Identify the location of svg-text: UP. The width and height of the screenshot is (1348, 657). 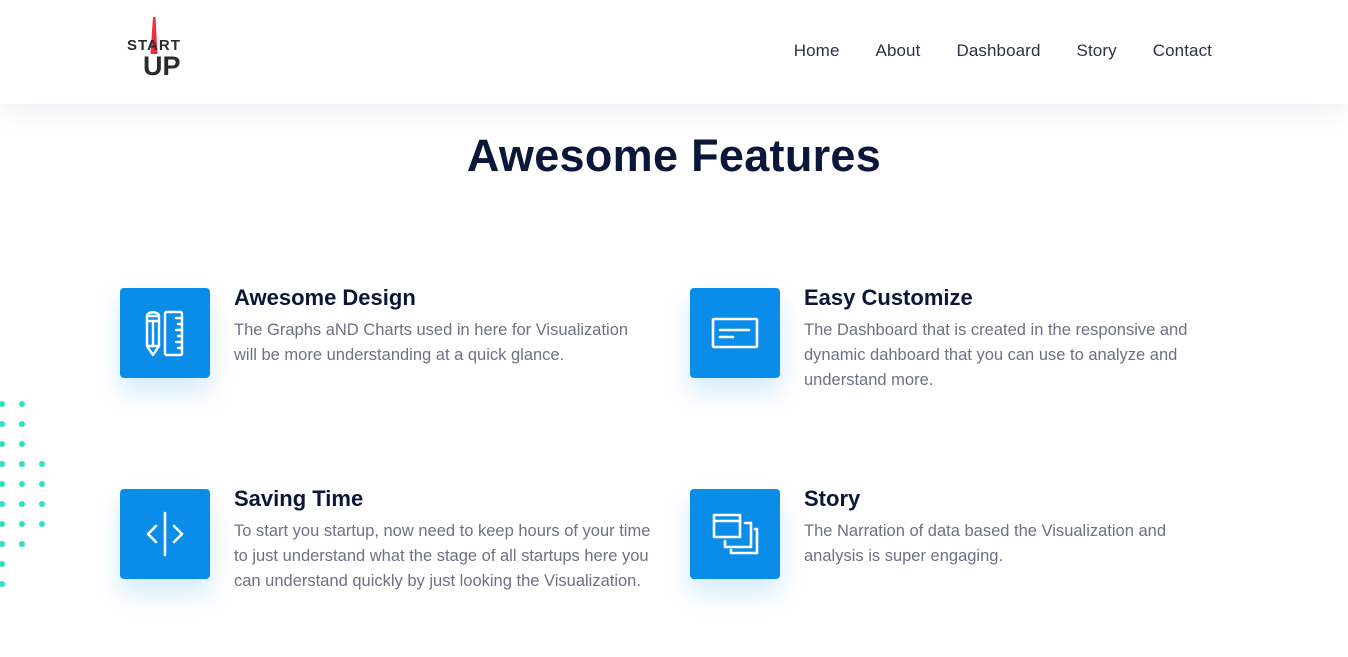
(162, 65).